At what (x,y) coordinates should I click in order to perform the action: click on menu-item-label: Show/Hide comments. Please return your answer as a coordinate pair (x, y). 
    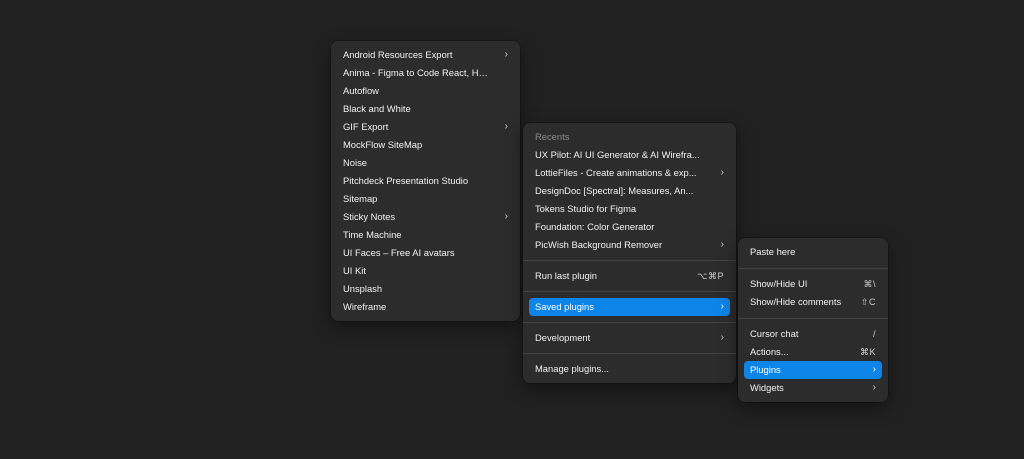
    Looking at the image, I should click on (796, 301).